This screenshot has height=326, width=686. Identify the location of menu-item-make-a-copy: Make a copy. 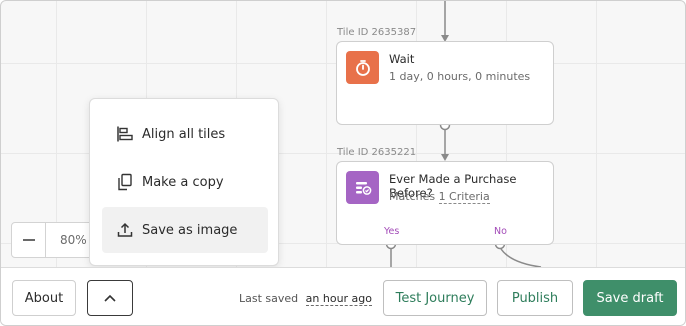
(185, 182).